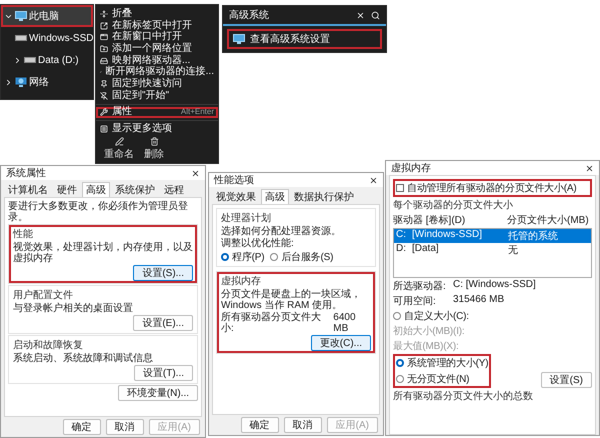  What do you see at coordinates (104, 26) in the screenshot?
I see `open-tab-icon` at bounding box center [104, 26].